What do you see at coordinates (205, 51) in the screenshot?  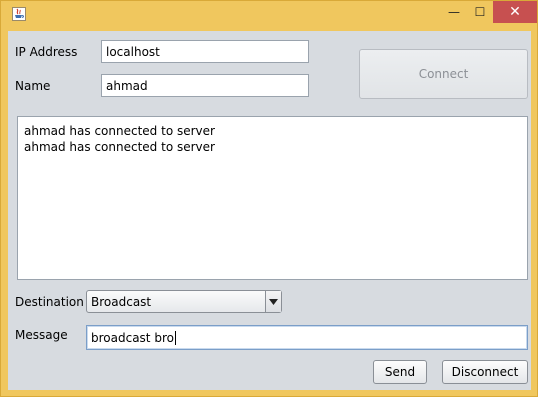 I see `ip-address-input: localhost` at bounding box center [205, 51].